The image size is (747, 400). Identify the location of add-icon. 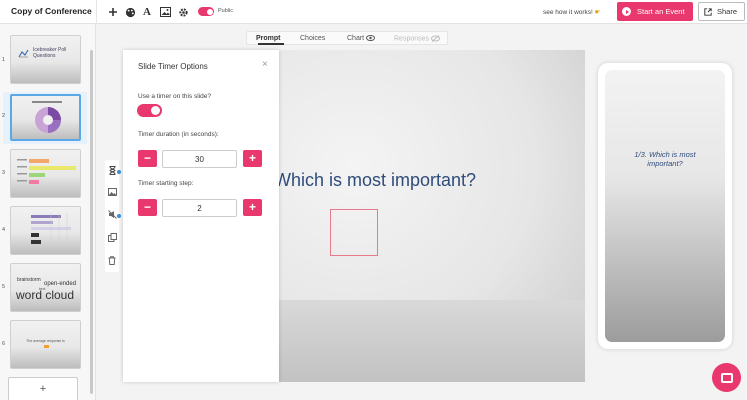
(113, 12).